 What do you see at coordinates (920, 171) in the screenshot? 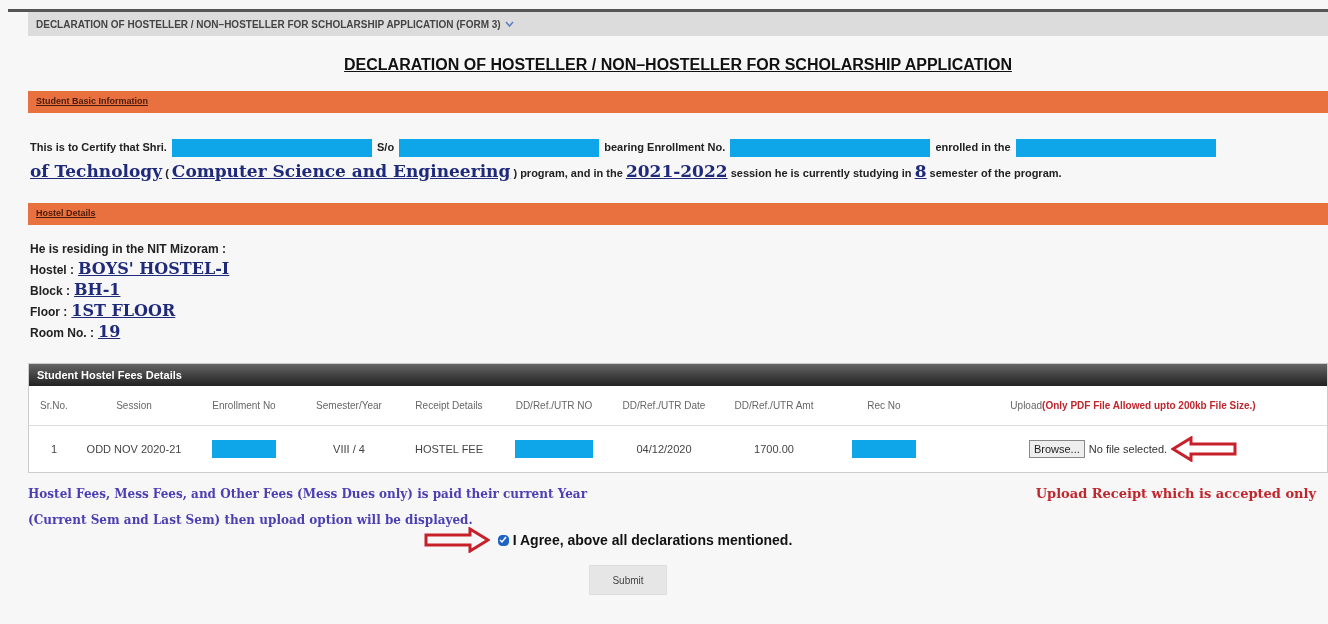
I see `link: 8` at bounding box center [920, 171].